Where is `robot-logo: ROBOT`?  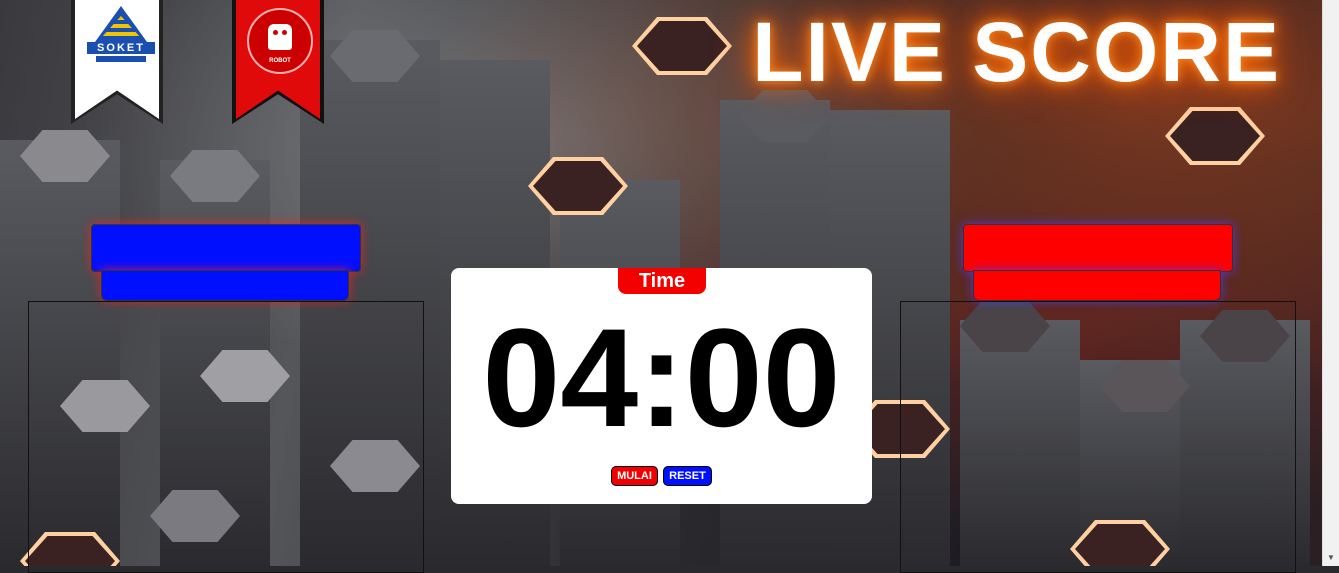 robot-logo: ROBOT is located at coordinates (280, 41).